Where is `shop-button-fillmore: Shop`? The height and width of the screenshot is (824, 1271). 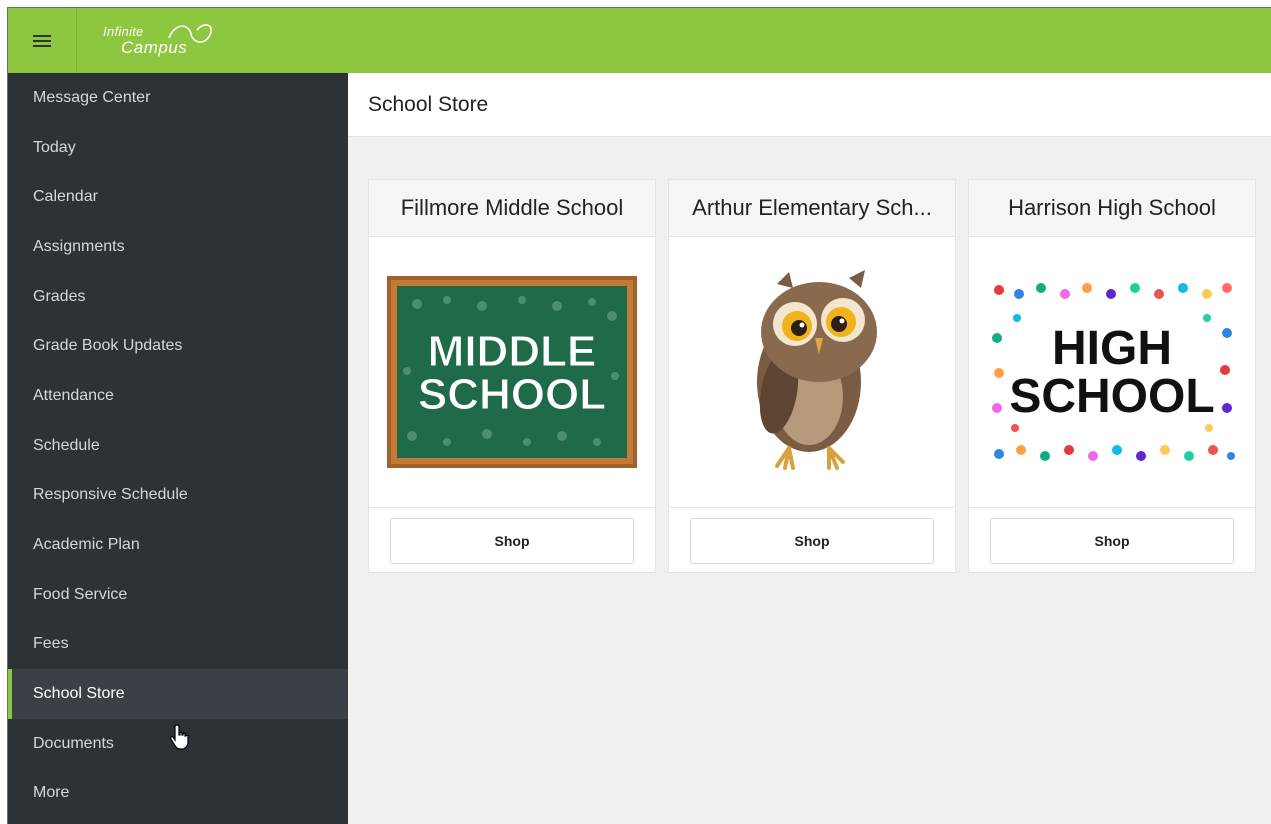 shop-button-fillmore: Shop is located at coordinates (512, 541).